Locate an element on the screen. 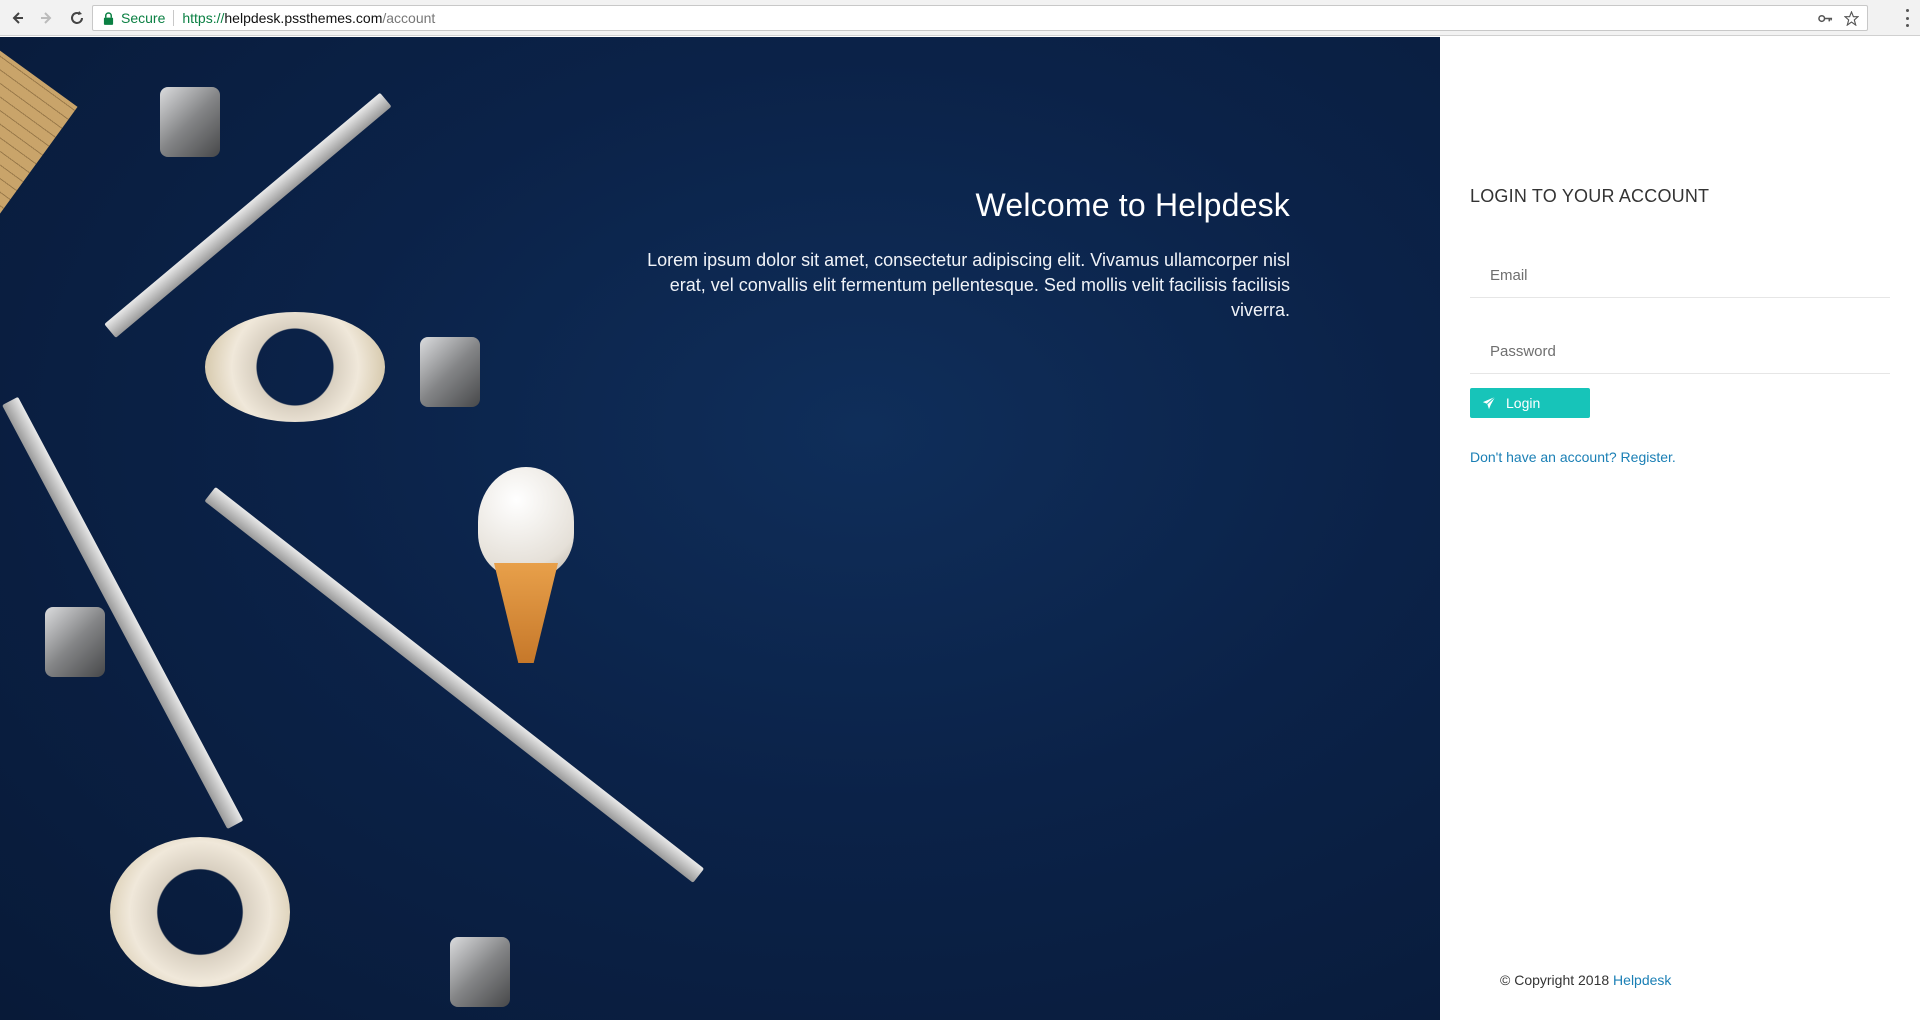  secure-label: Secure is located at coordinates (143, 18).